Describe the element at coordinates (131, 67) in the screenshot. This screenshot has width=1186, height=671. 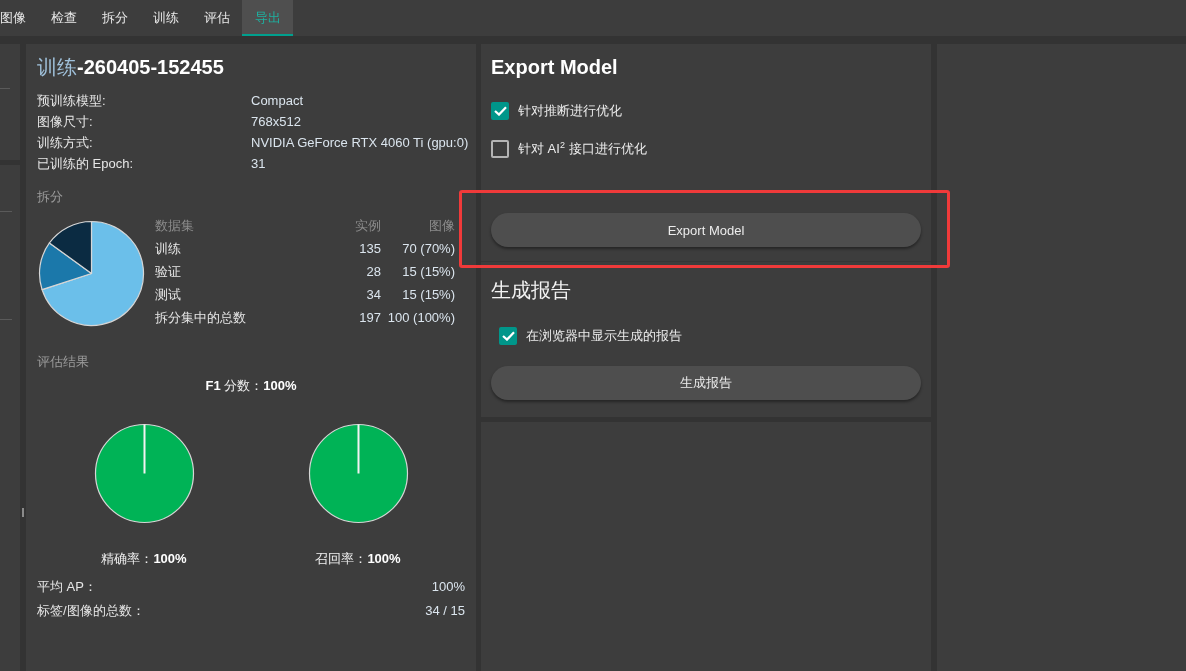
I see `training-title: 训练-260405-152455` at that location.